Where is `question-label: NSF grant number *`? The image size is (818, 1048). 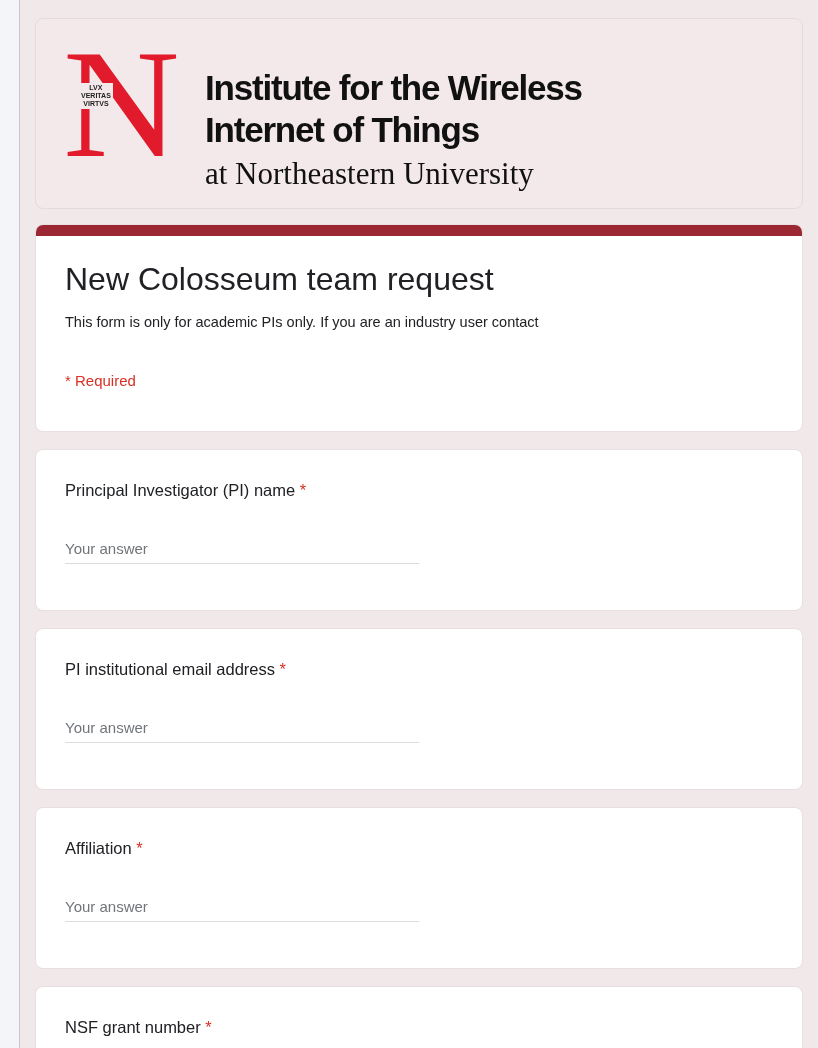 question-label: NSF grant number * is located at coordinates (139, 1027).